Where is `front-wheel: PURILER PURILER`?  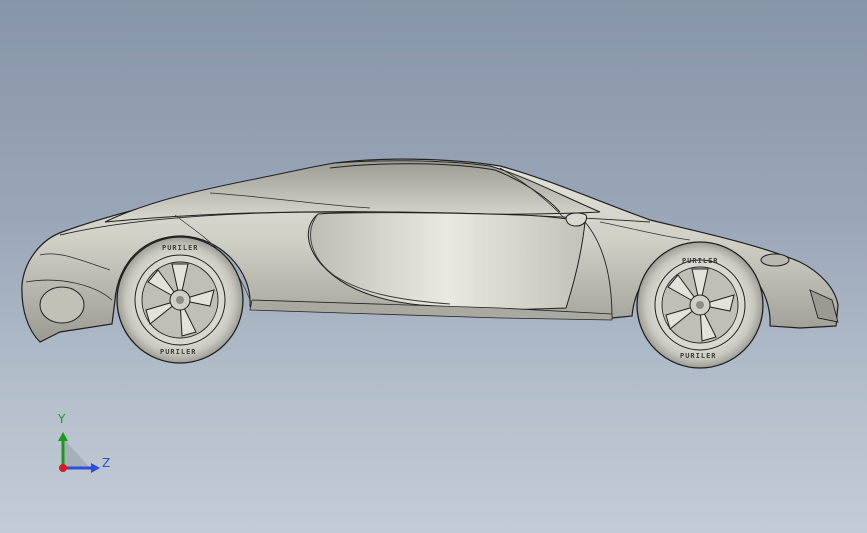 front-wheel: PURILER PURILER is located at coordinates (180, 300).